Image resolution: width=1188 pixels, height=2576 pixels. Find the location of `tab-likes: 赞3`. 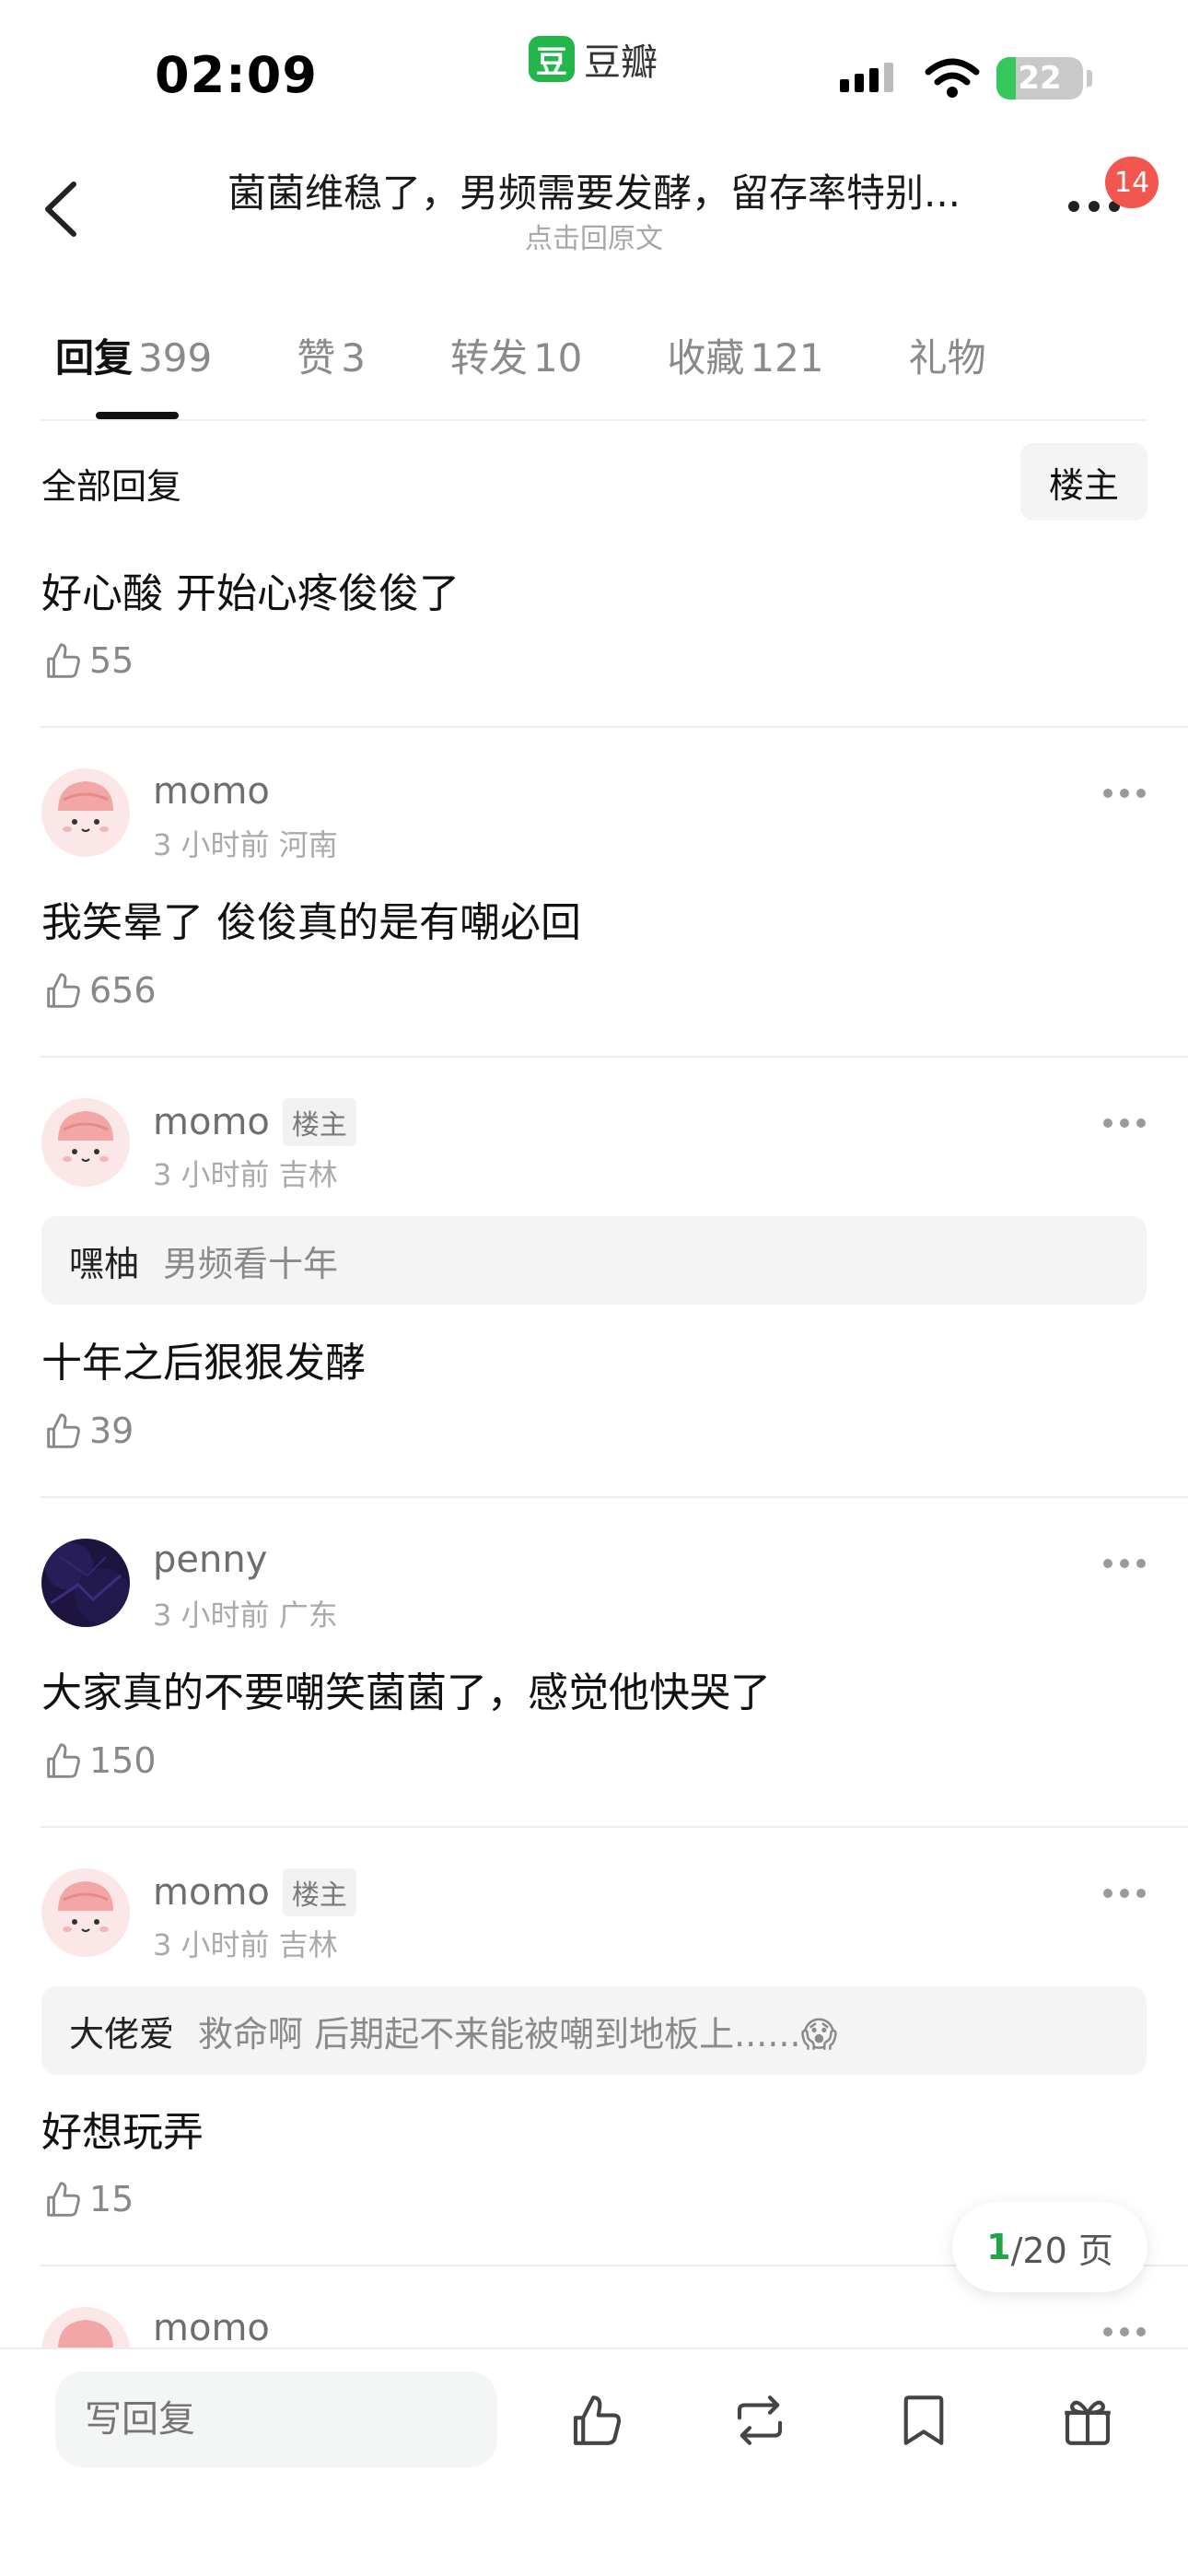

tab-likes: 赞3 is located at coordinates (331, 355).